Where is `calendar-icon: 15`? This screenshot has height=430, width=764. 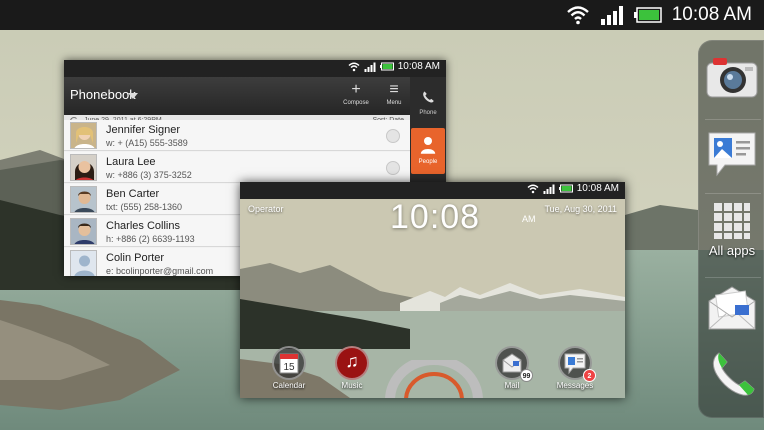 calendar-icon: 15 is located at coordinates (289, 363).